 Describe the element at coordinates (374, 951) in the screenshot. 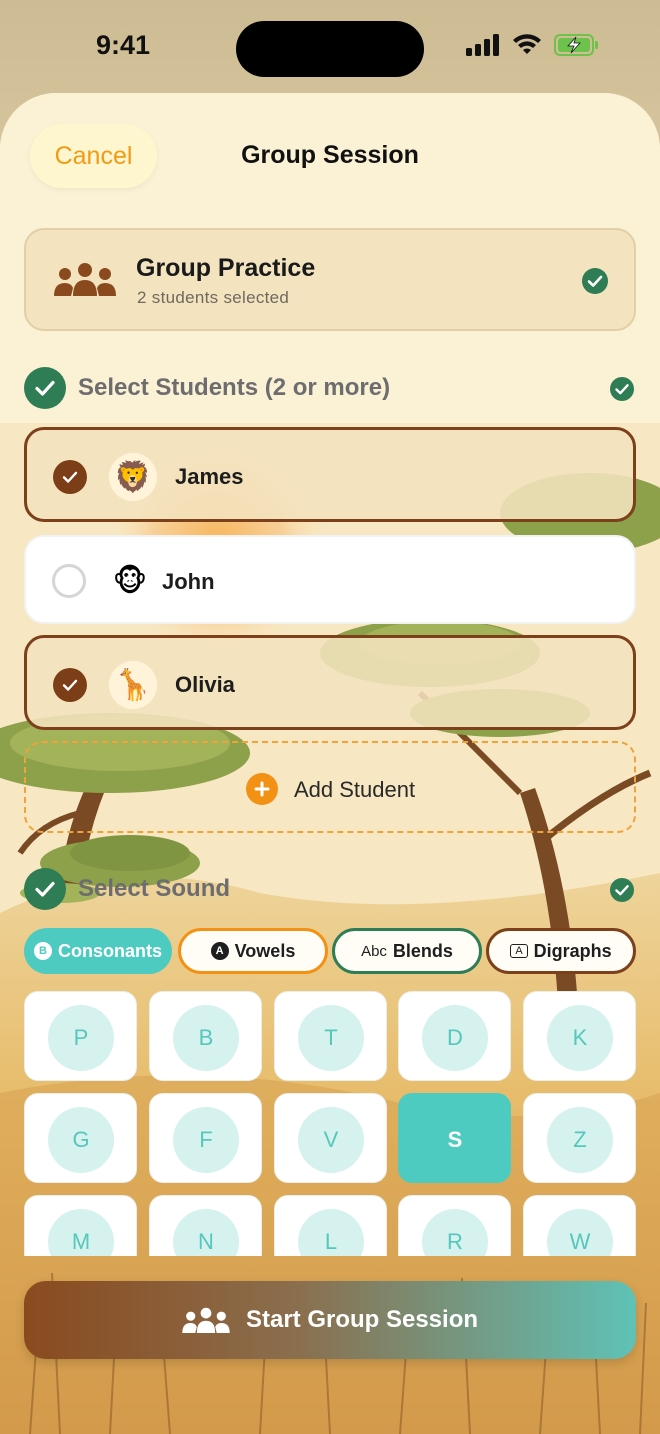

I see `blends-badge-icon: Abc` at that location.